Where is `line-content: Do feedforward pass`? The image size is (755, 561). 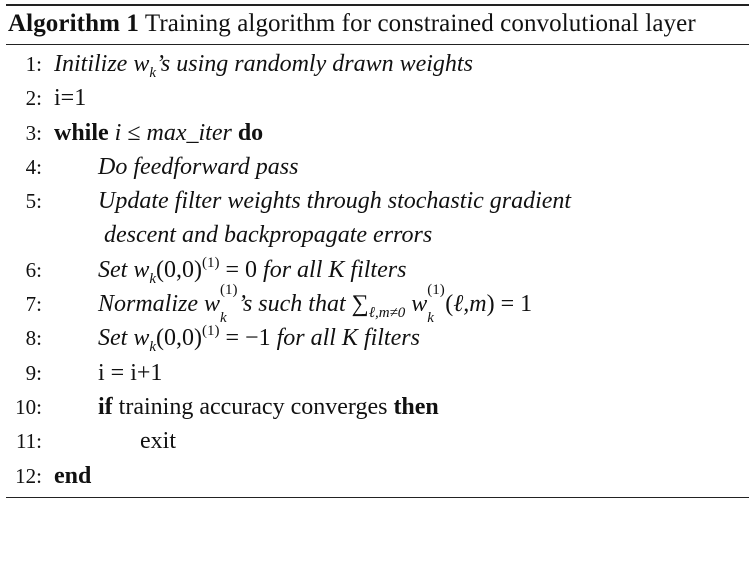
line-content: Do feedforward pass is located at coordinates (198, 166).